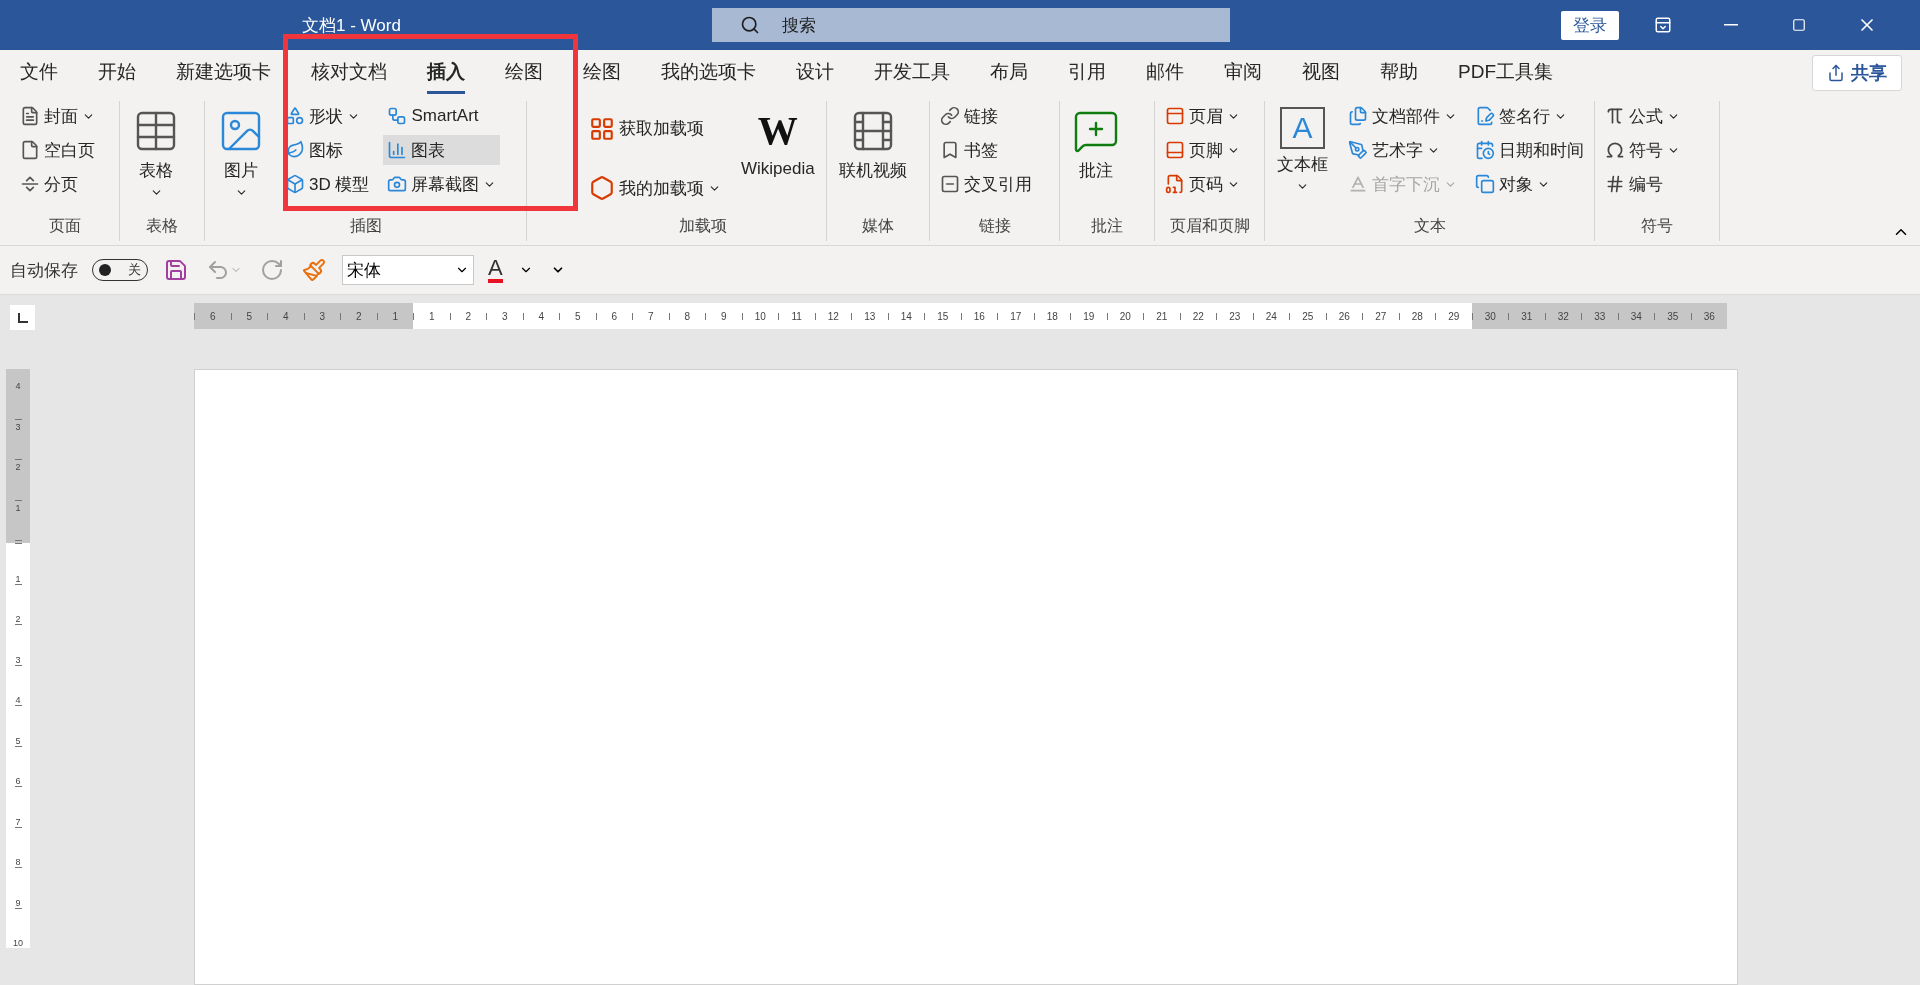 This screenshot has width=1920, height=985. What do you see at coordinates (442, 150) in the screenshot?
I see `ribbon-button: 图表` at bounding box center [442, 150].